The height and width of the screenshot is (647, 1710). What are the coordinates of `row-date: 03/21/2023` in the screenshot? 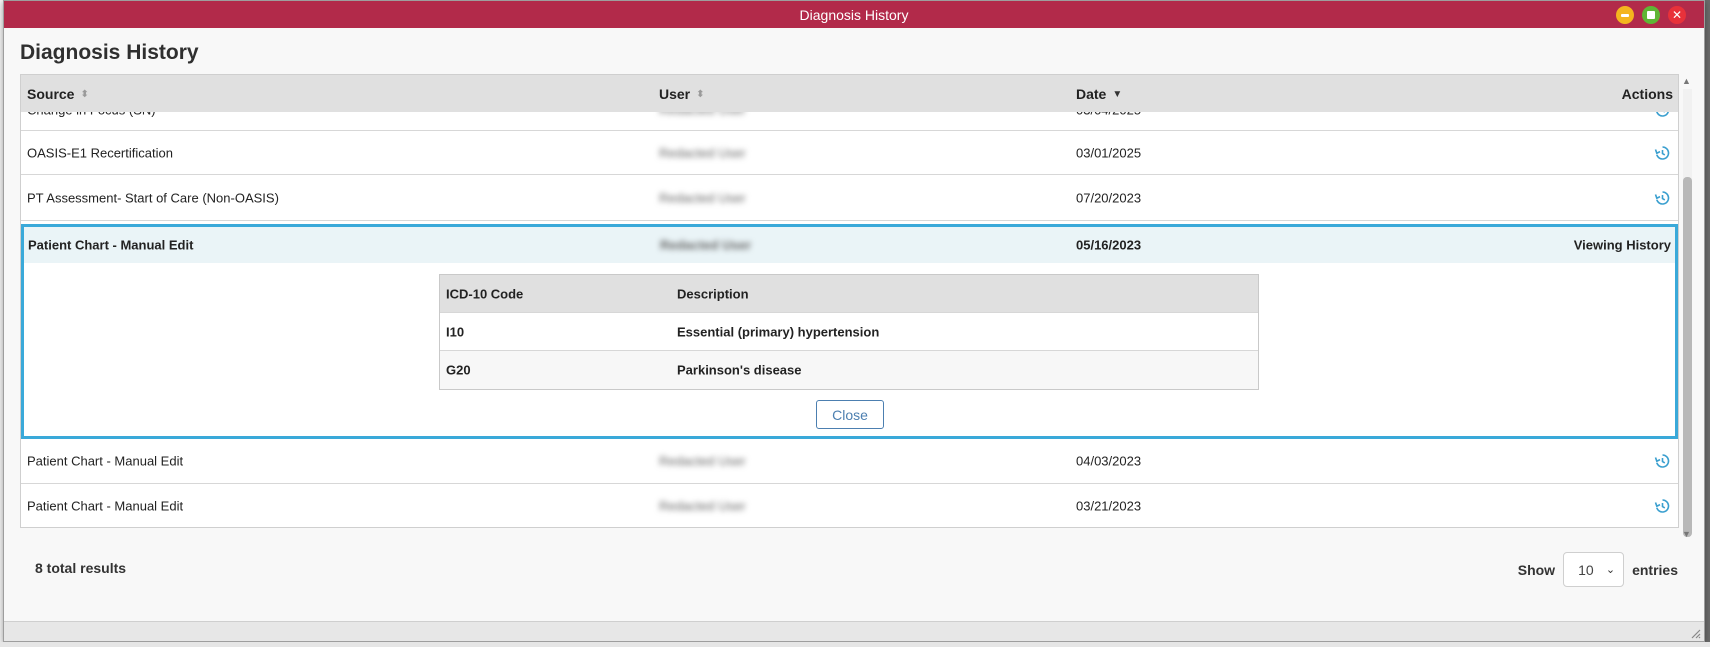 It's located at (1109, 506).